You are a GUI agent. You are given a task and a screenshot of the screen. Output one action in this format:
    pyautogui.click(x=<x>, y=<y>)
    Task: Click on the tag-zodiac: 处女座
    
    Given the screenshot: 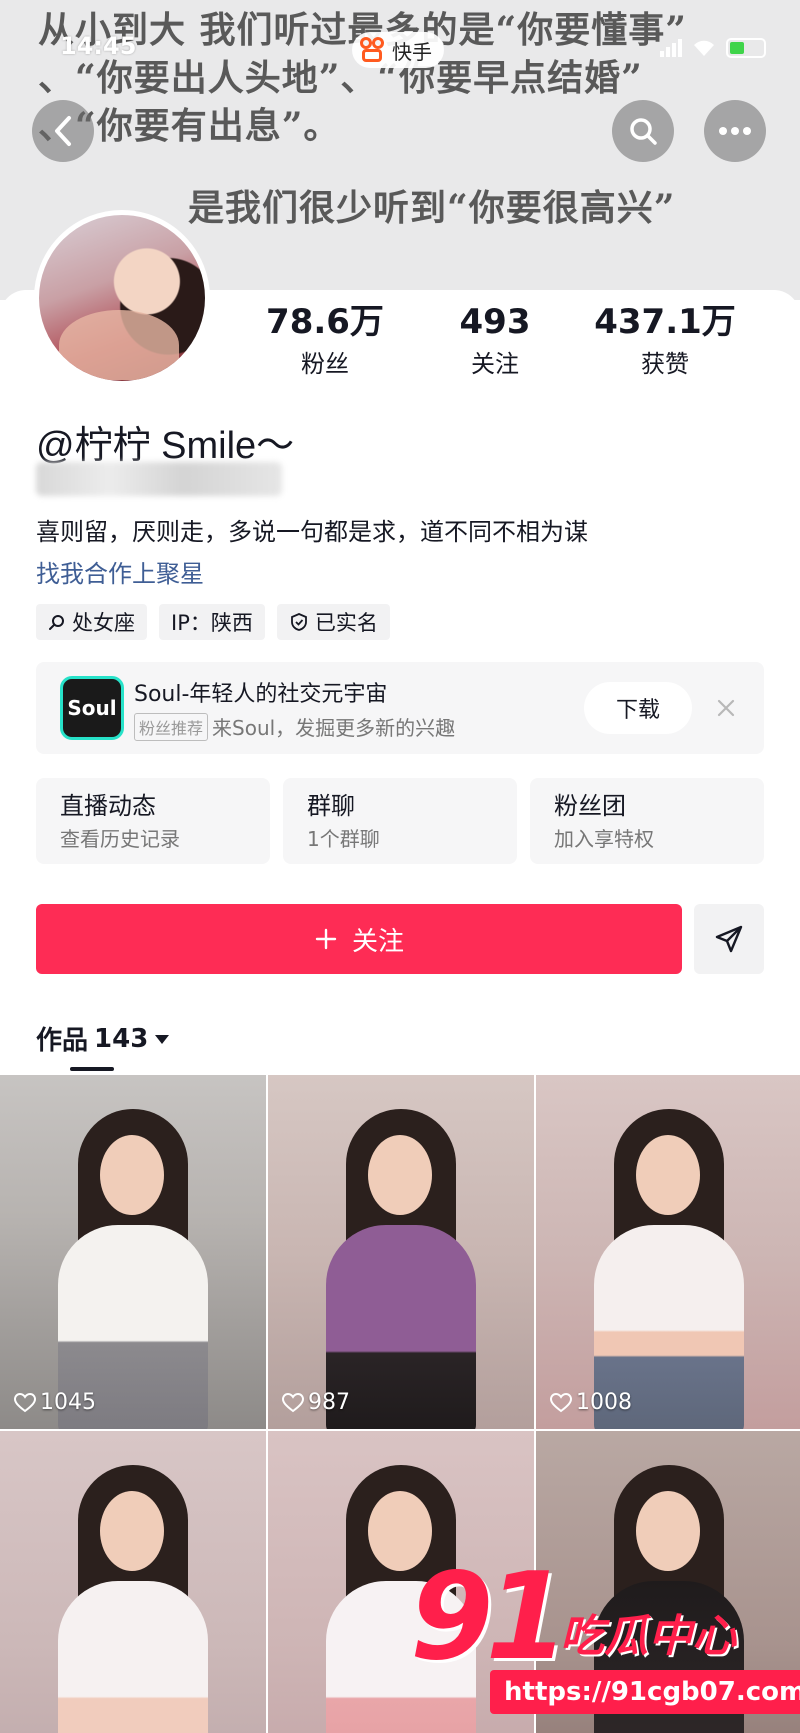 What is the action you would take?
    pyautogui.click(x=91, y=622)
    